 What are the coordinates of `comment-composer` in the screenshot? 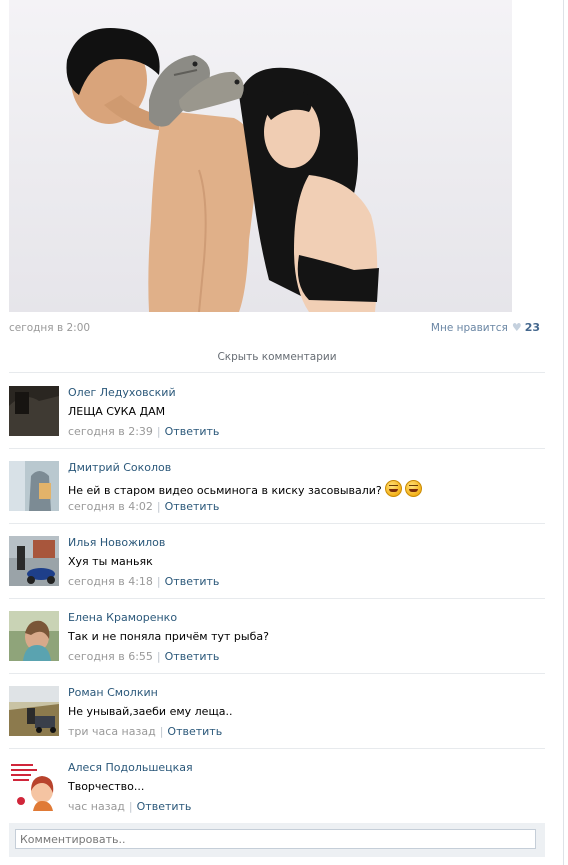 It's located at (277, 840).